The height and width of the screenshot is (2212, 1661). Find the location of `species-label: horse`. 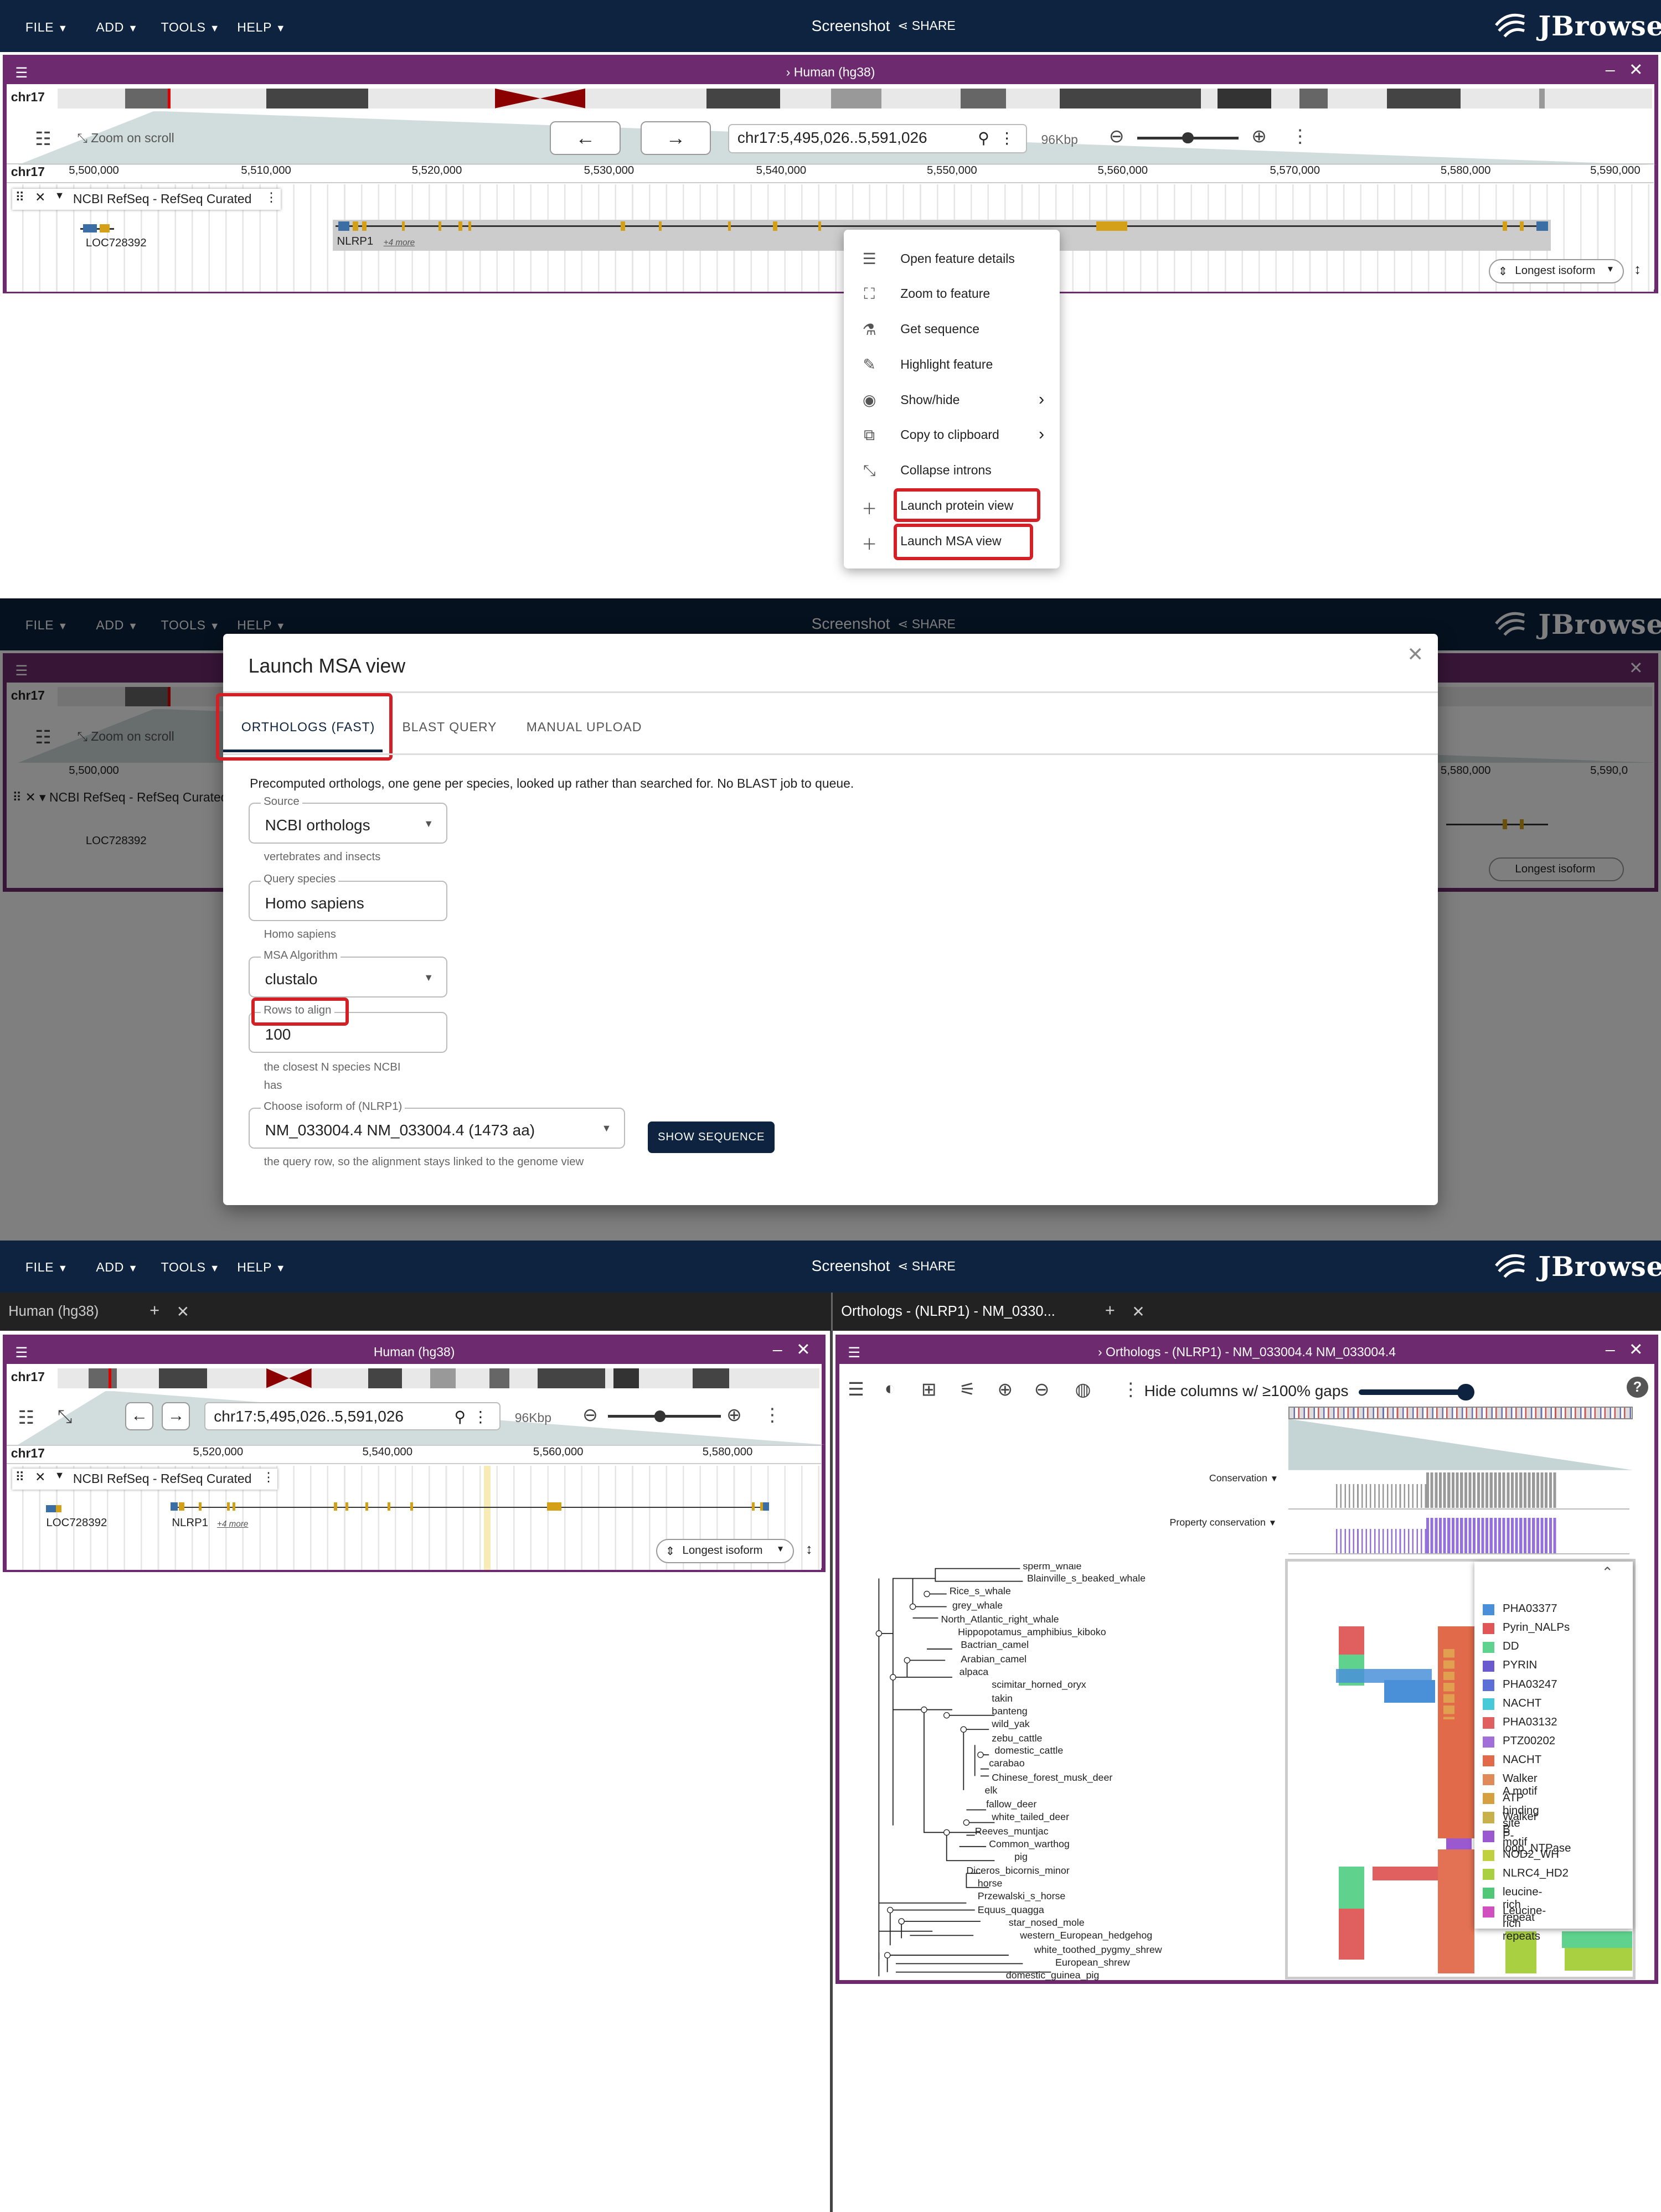

species-label: horse is located at coordinates (990, 1883).